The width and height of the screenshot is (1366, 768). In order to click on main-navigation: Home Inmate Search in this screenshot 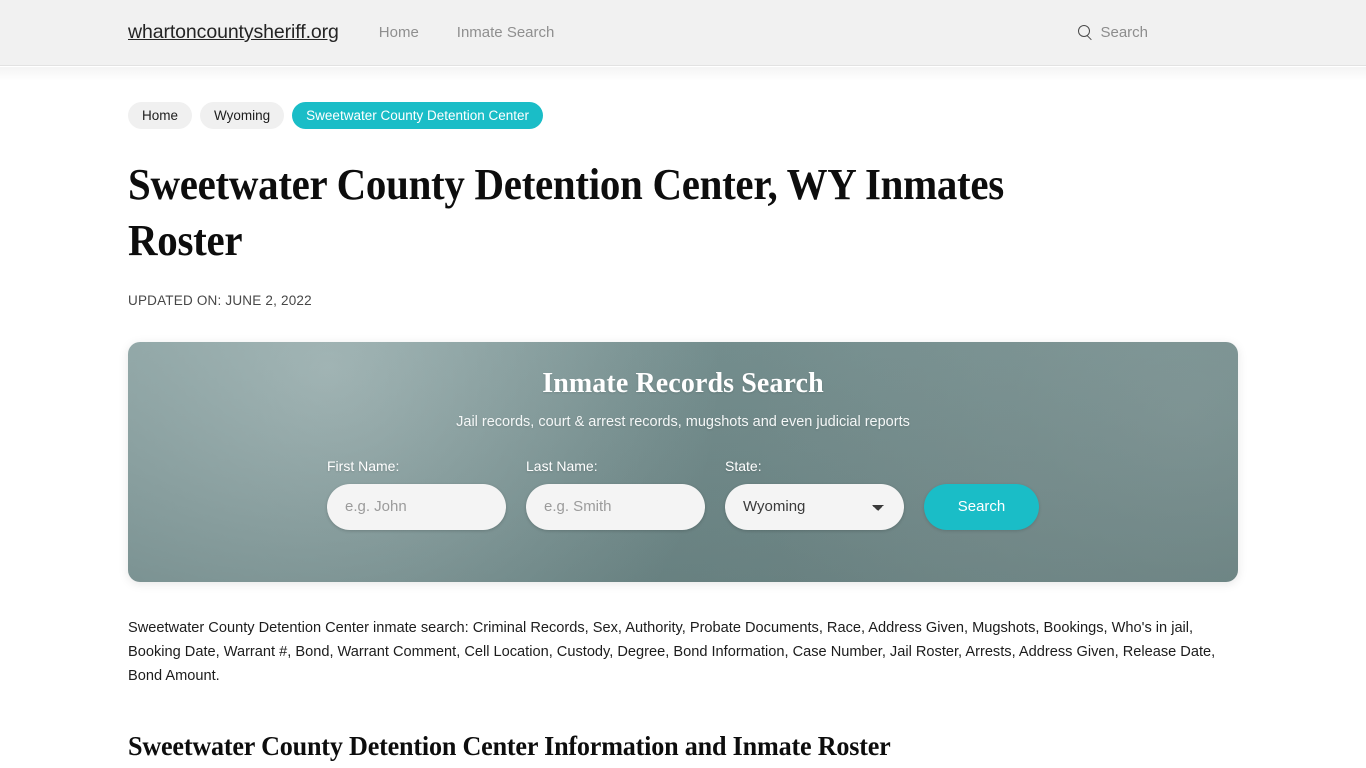, I will do `click(467, 32)`.